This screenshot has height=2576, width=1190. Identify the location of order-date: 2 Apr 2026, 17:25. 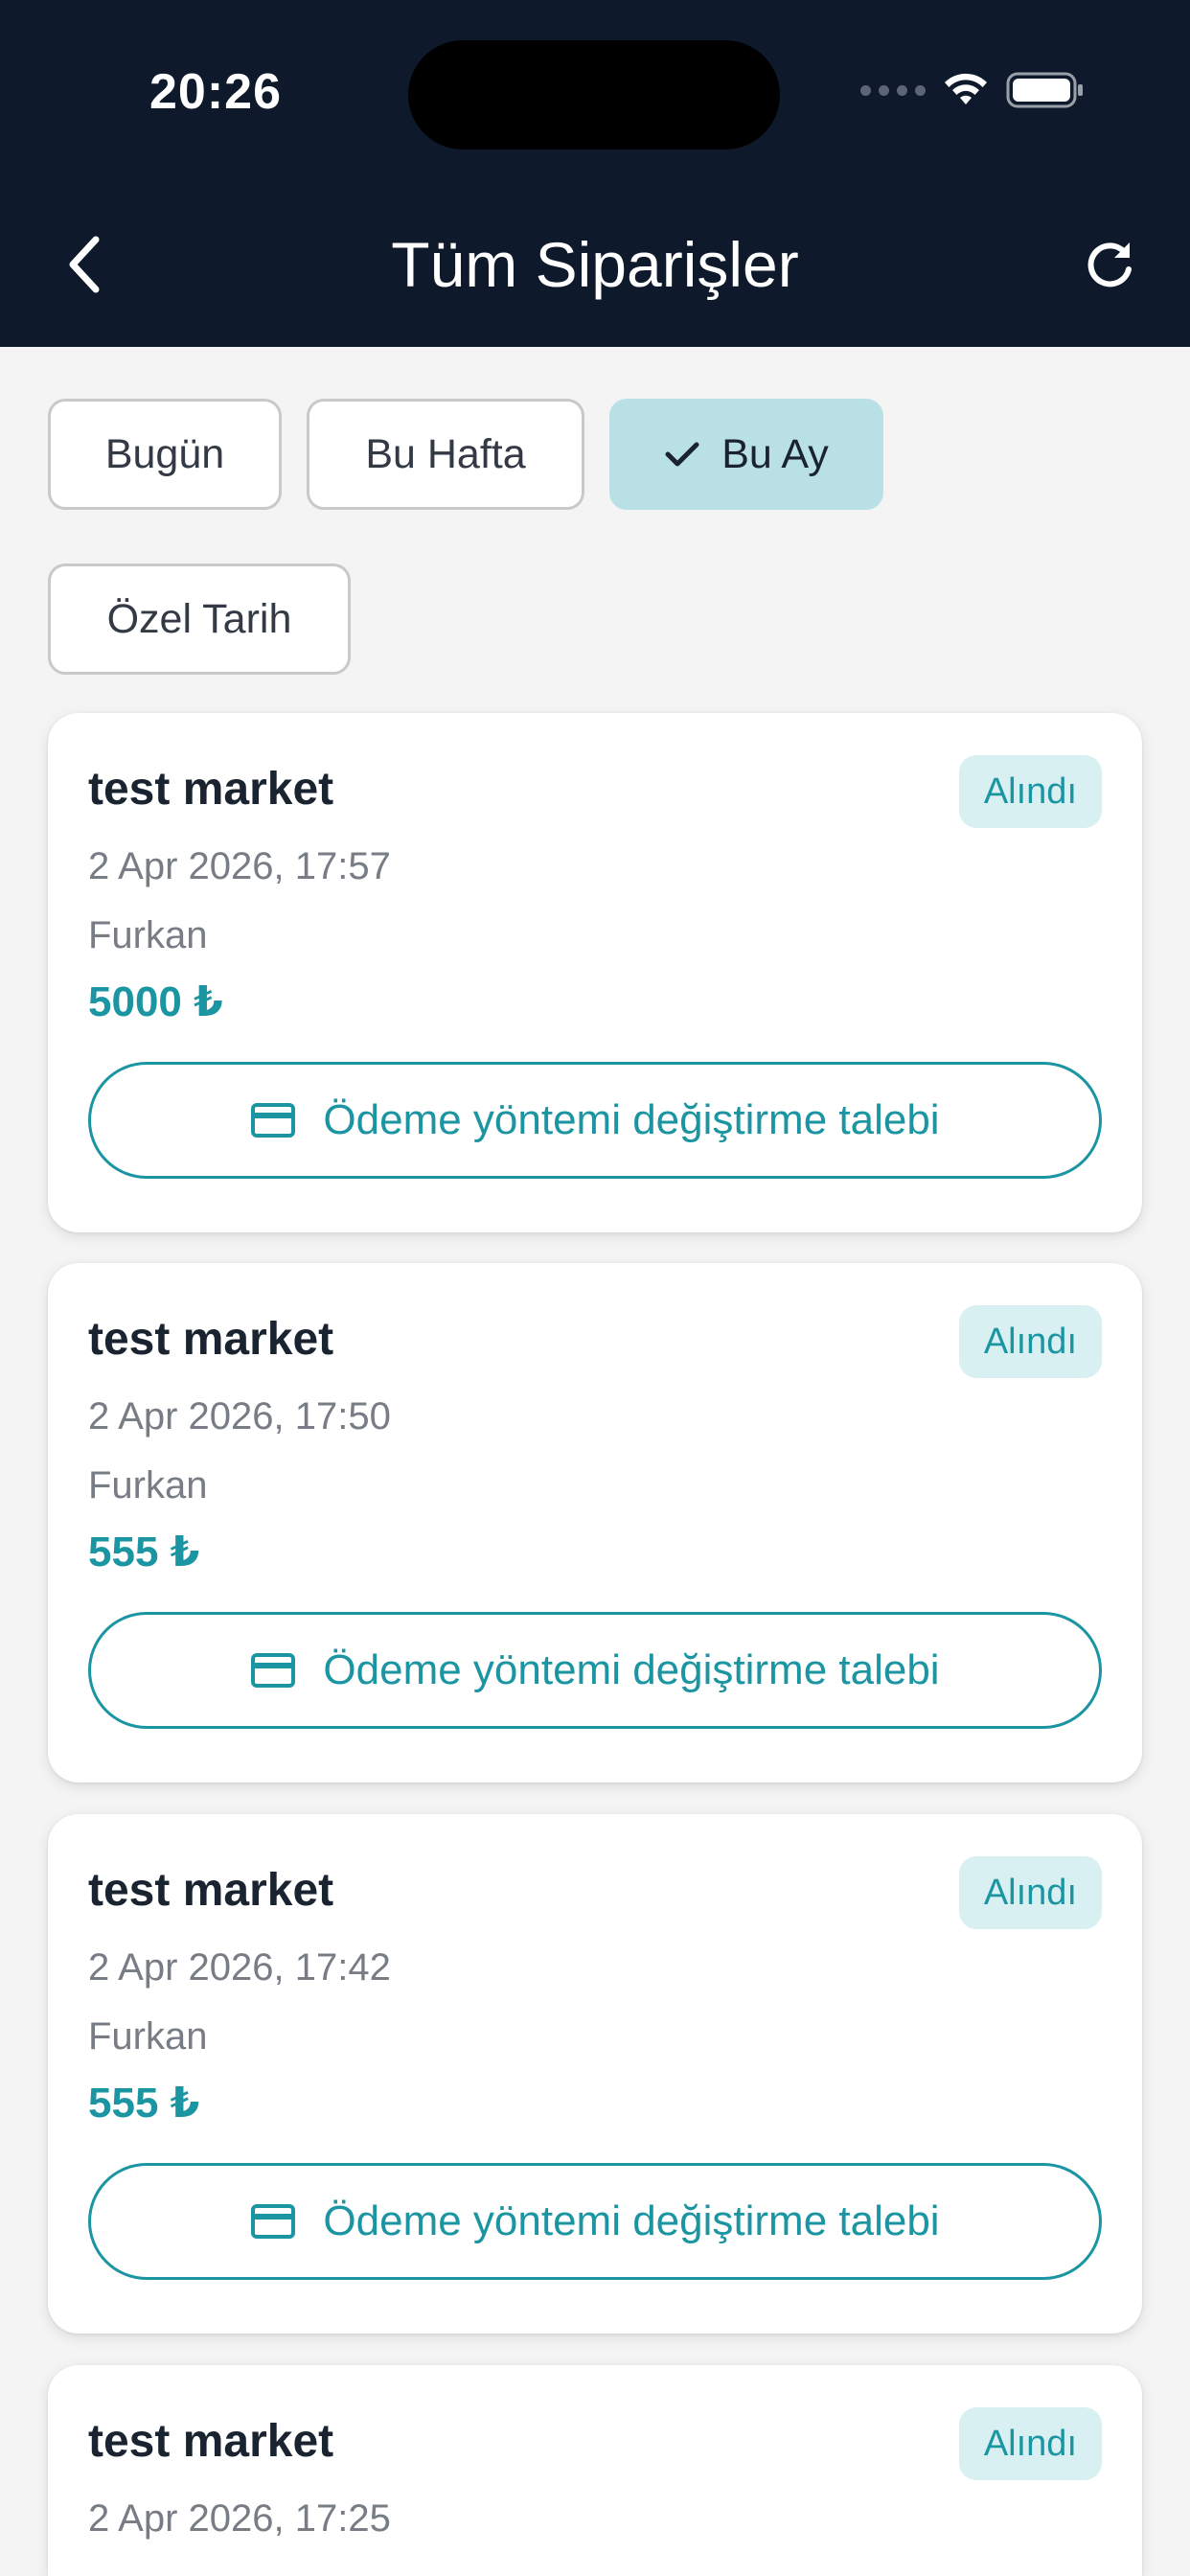
(240, 2518).